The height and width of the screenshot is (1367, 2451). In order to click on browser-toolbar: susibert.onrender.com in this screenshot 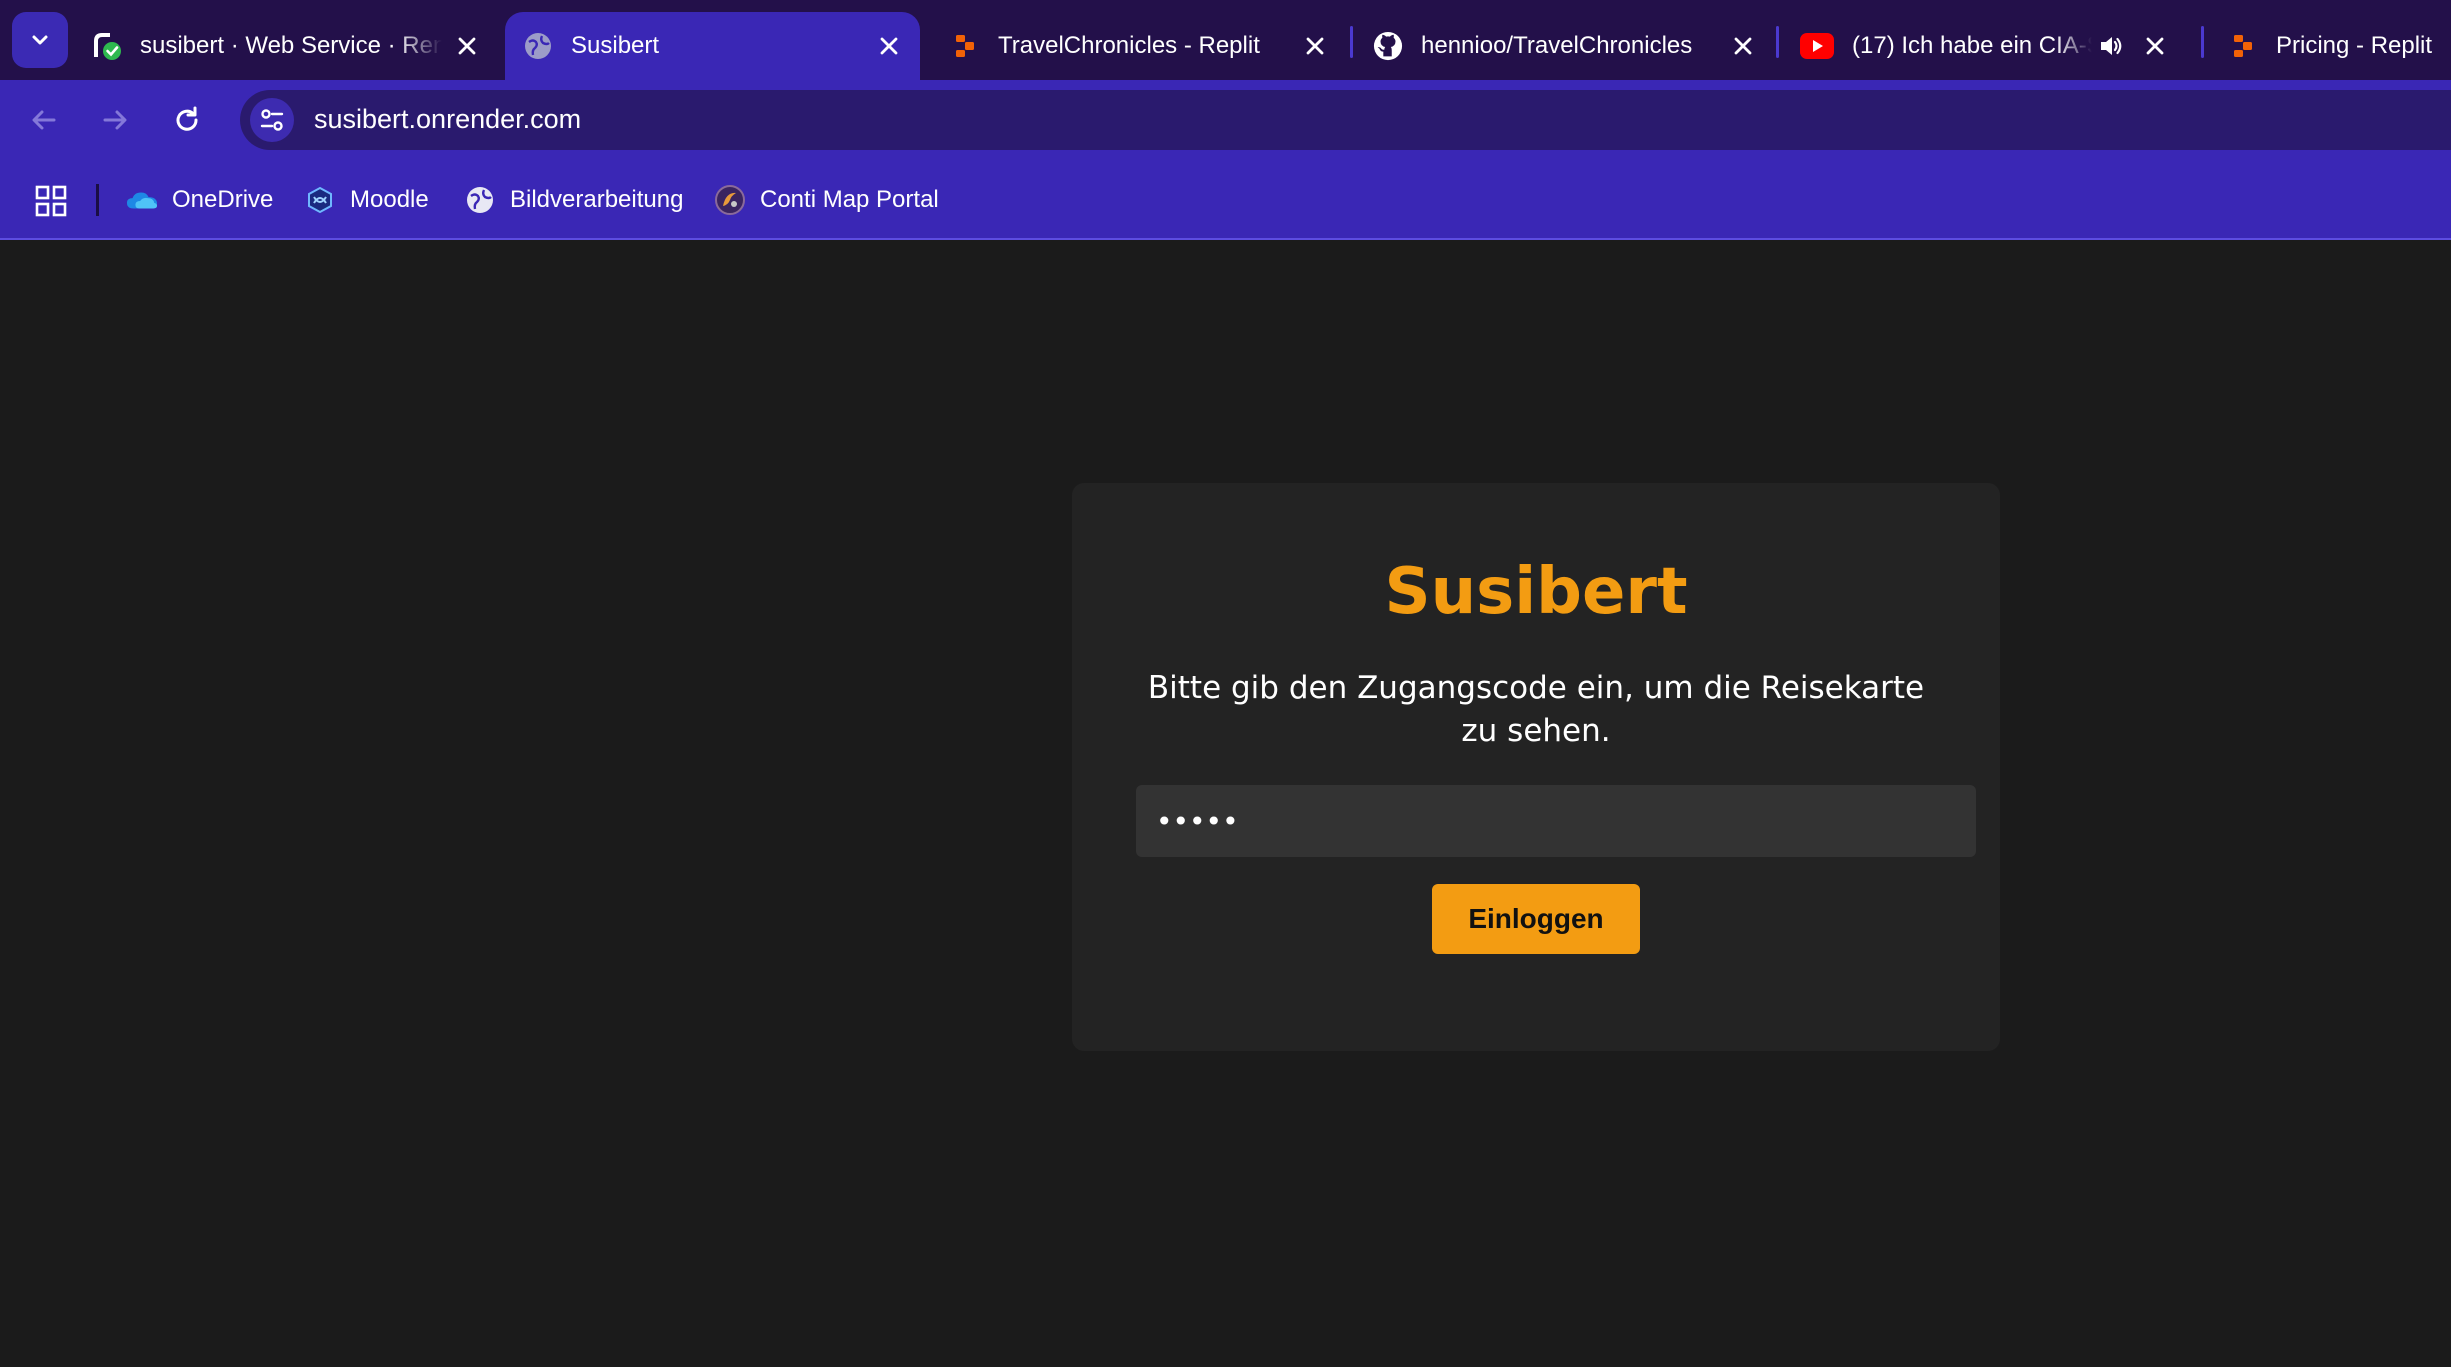, I will do `click(1225, 120)`.